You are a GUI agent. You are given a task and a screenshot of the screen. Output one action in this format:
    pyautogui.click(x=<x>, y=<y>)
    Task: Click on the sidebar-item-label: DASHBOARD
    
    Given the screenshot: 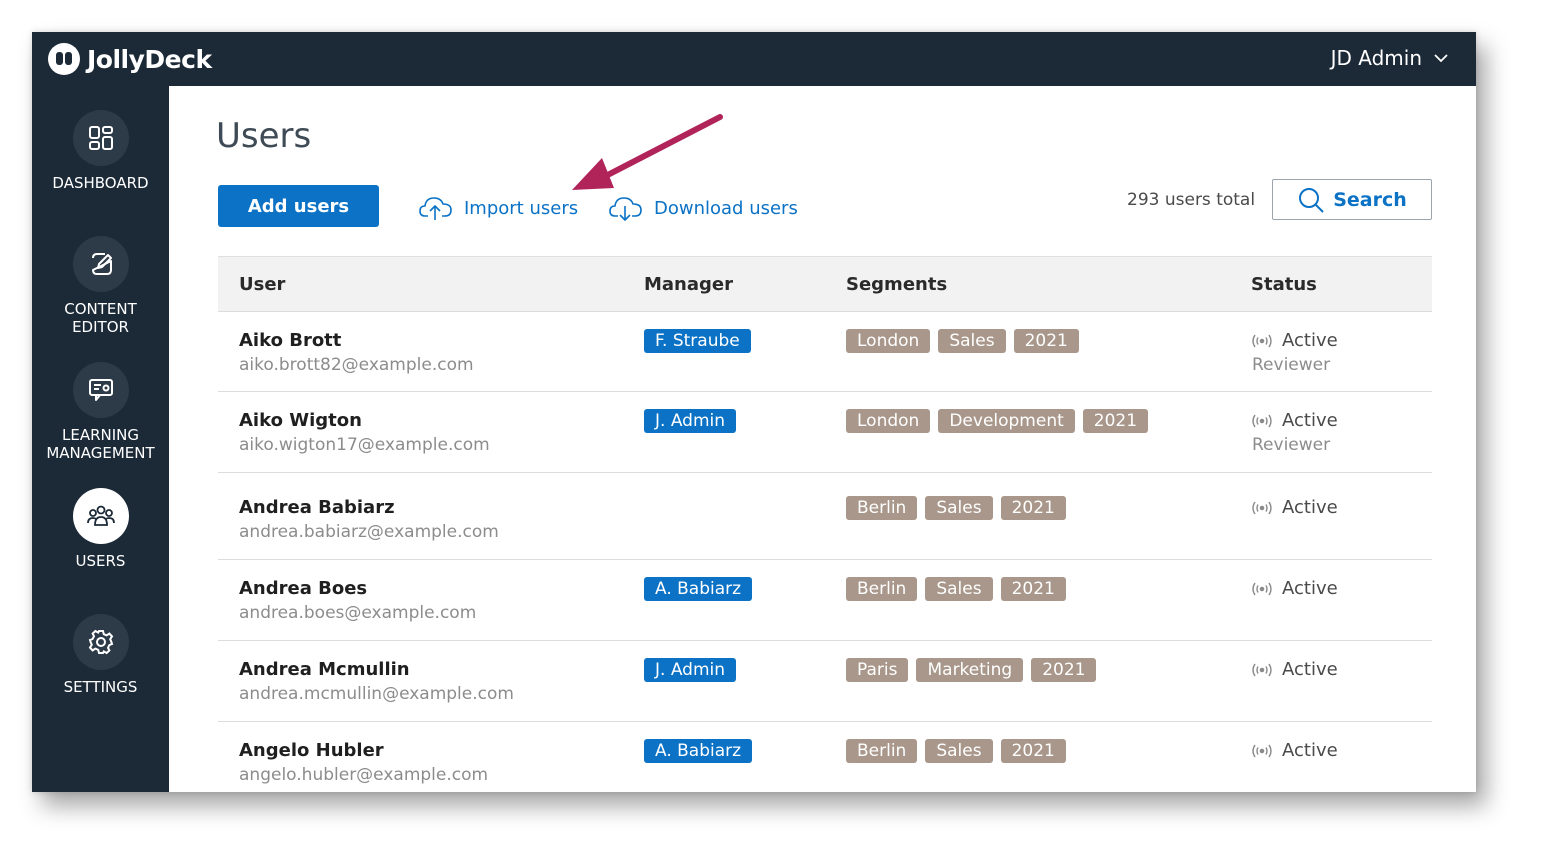 What is the action you would take?
    pyautogui.click(x=100, y=183)
    